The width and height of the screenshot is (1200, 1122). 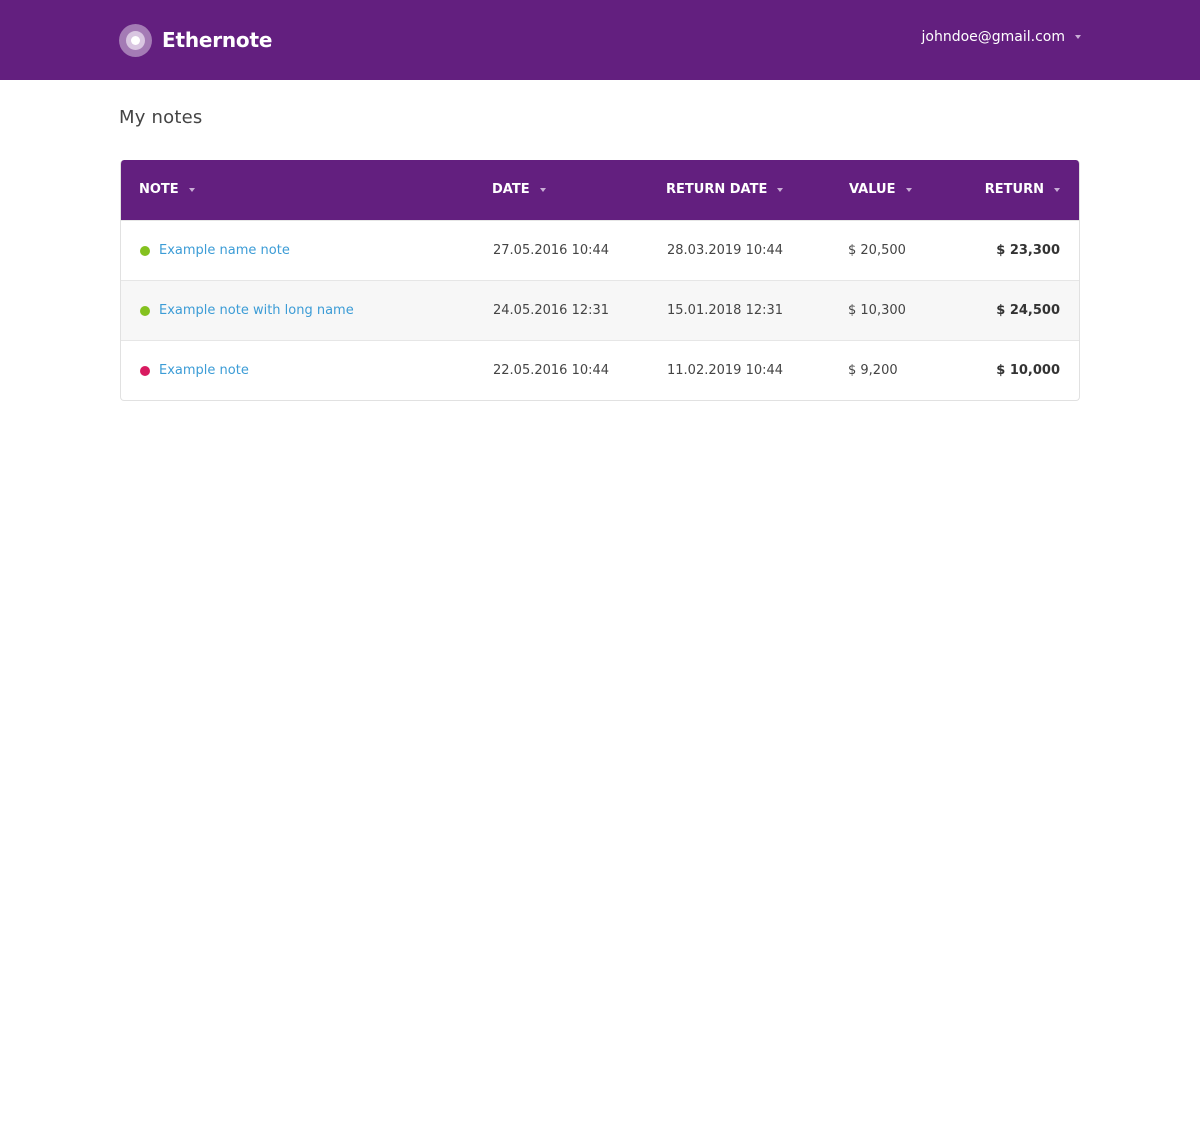 What do you see at coordinates (1028, 250) in the screenshot?
I see `note-return: $ 23,300` at bounding box center [1028, 250].